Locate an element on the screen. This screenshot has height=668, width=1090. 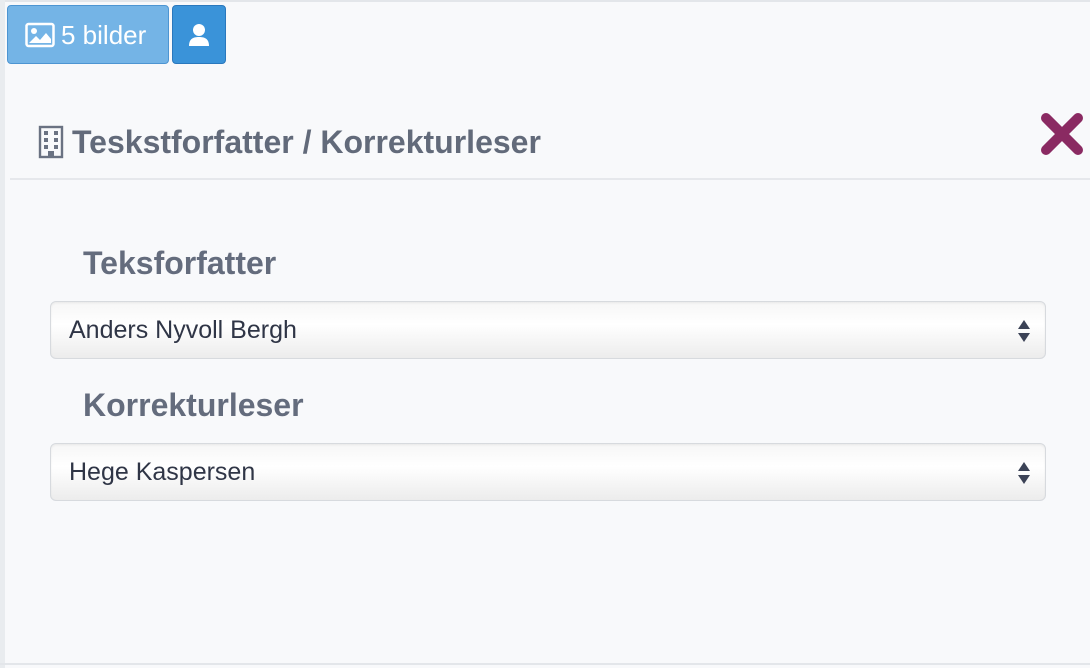
panel-header: Teskstforfatter / Korrekturleser is located at coordinates (289, 142).